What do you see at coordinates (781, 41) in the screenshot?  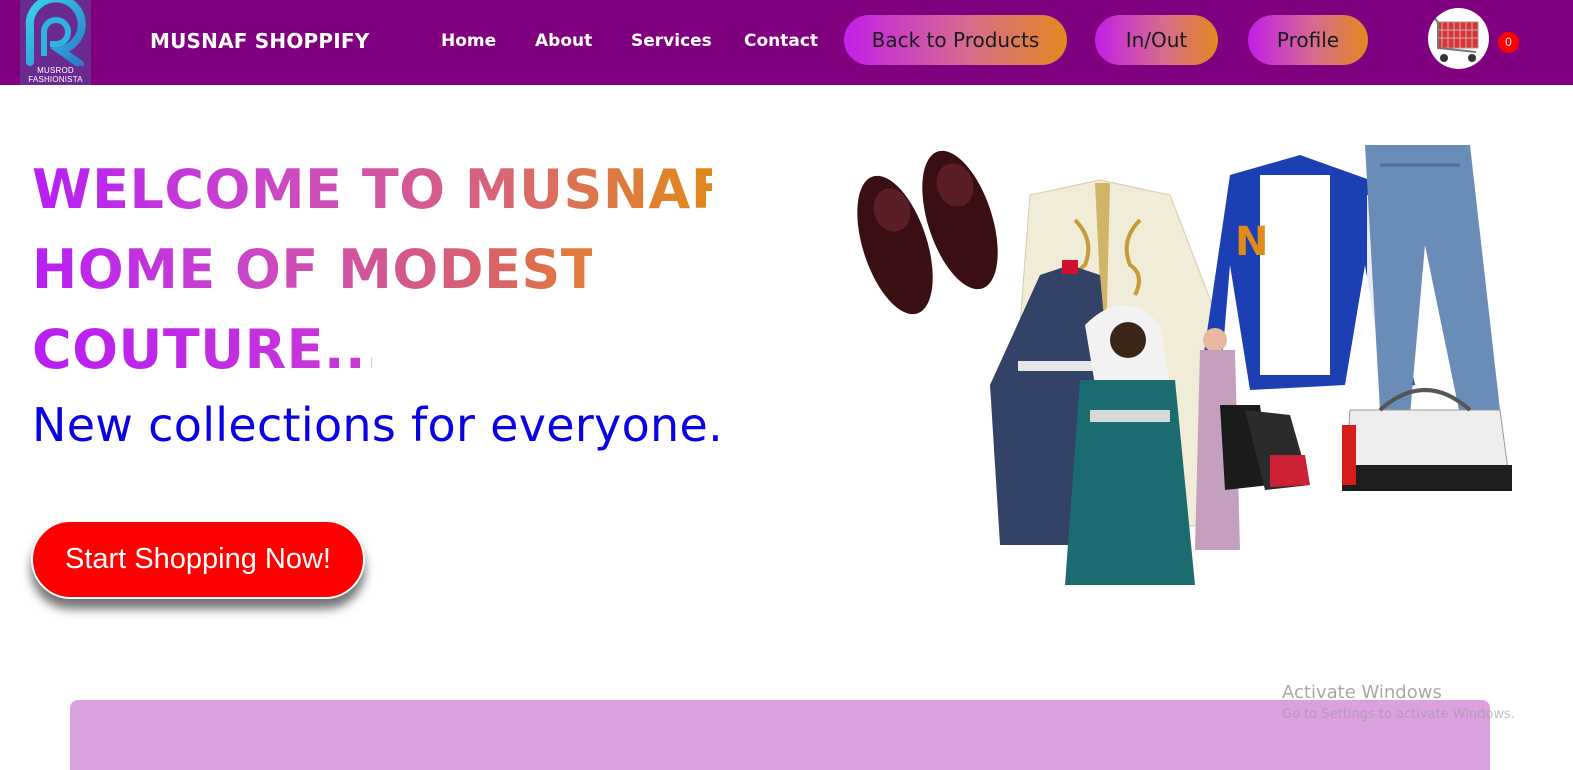 I see `nav-contact: Contact` at bounding box center [781, 41].